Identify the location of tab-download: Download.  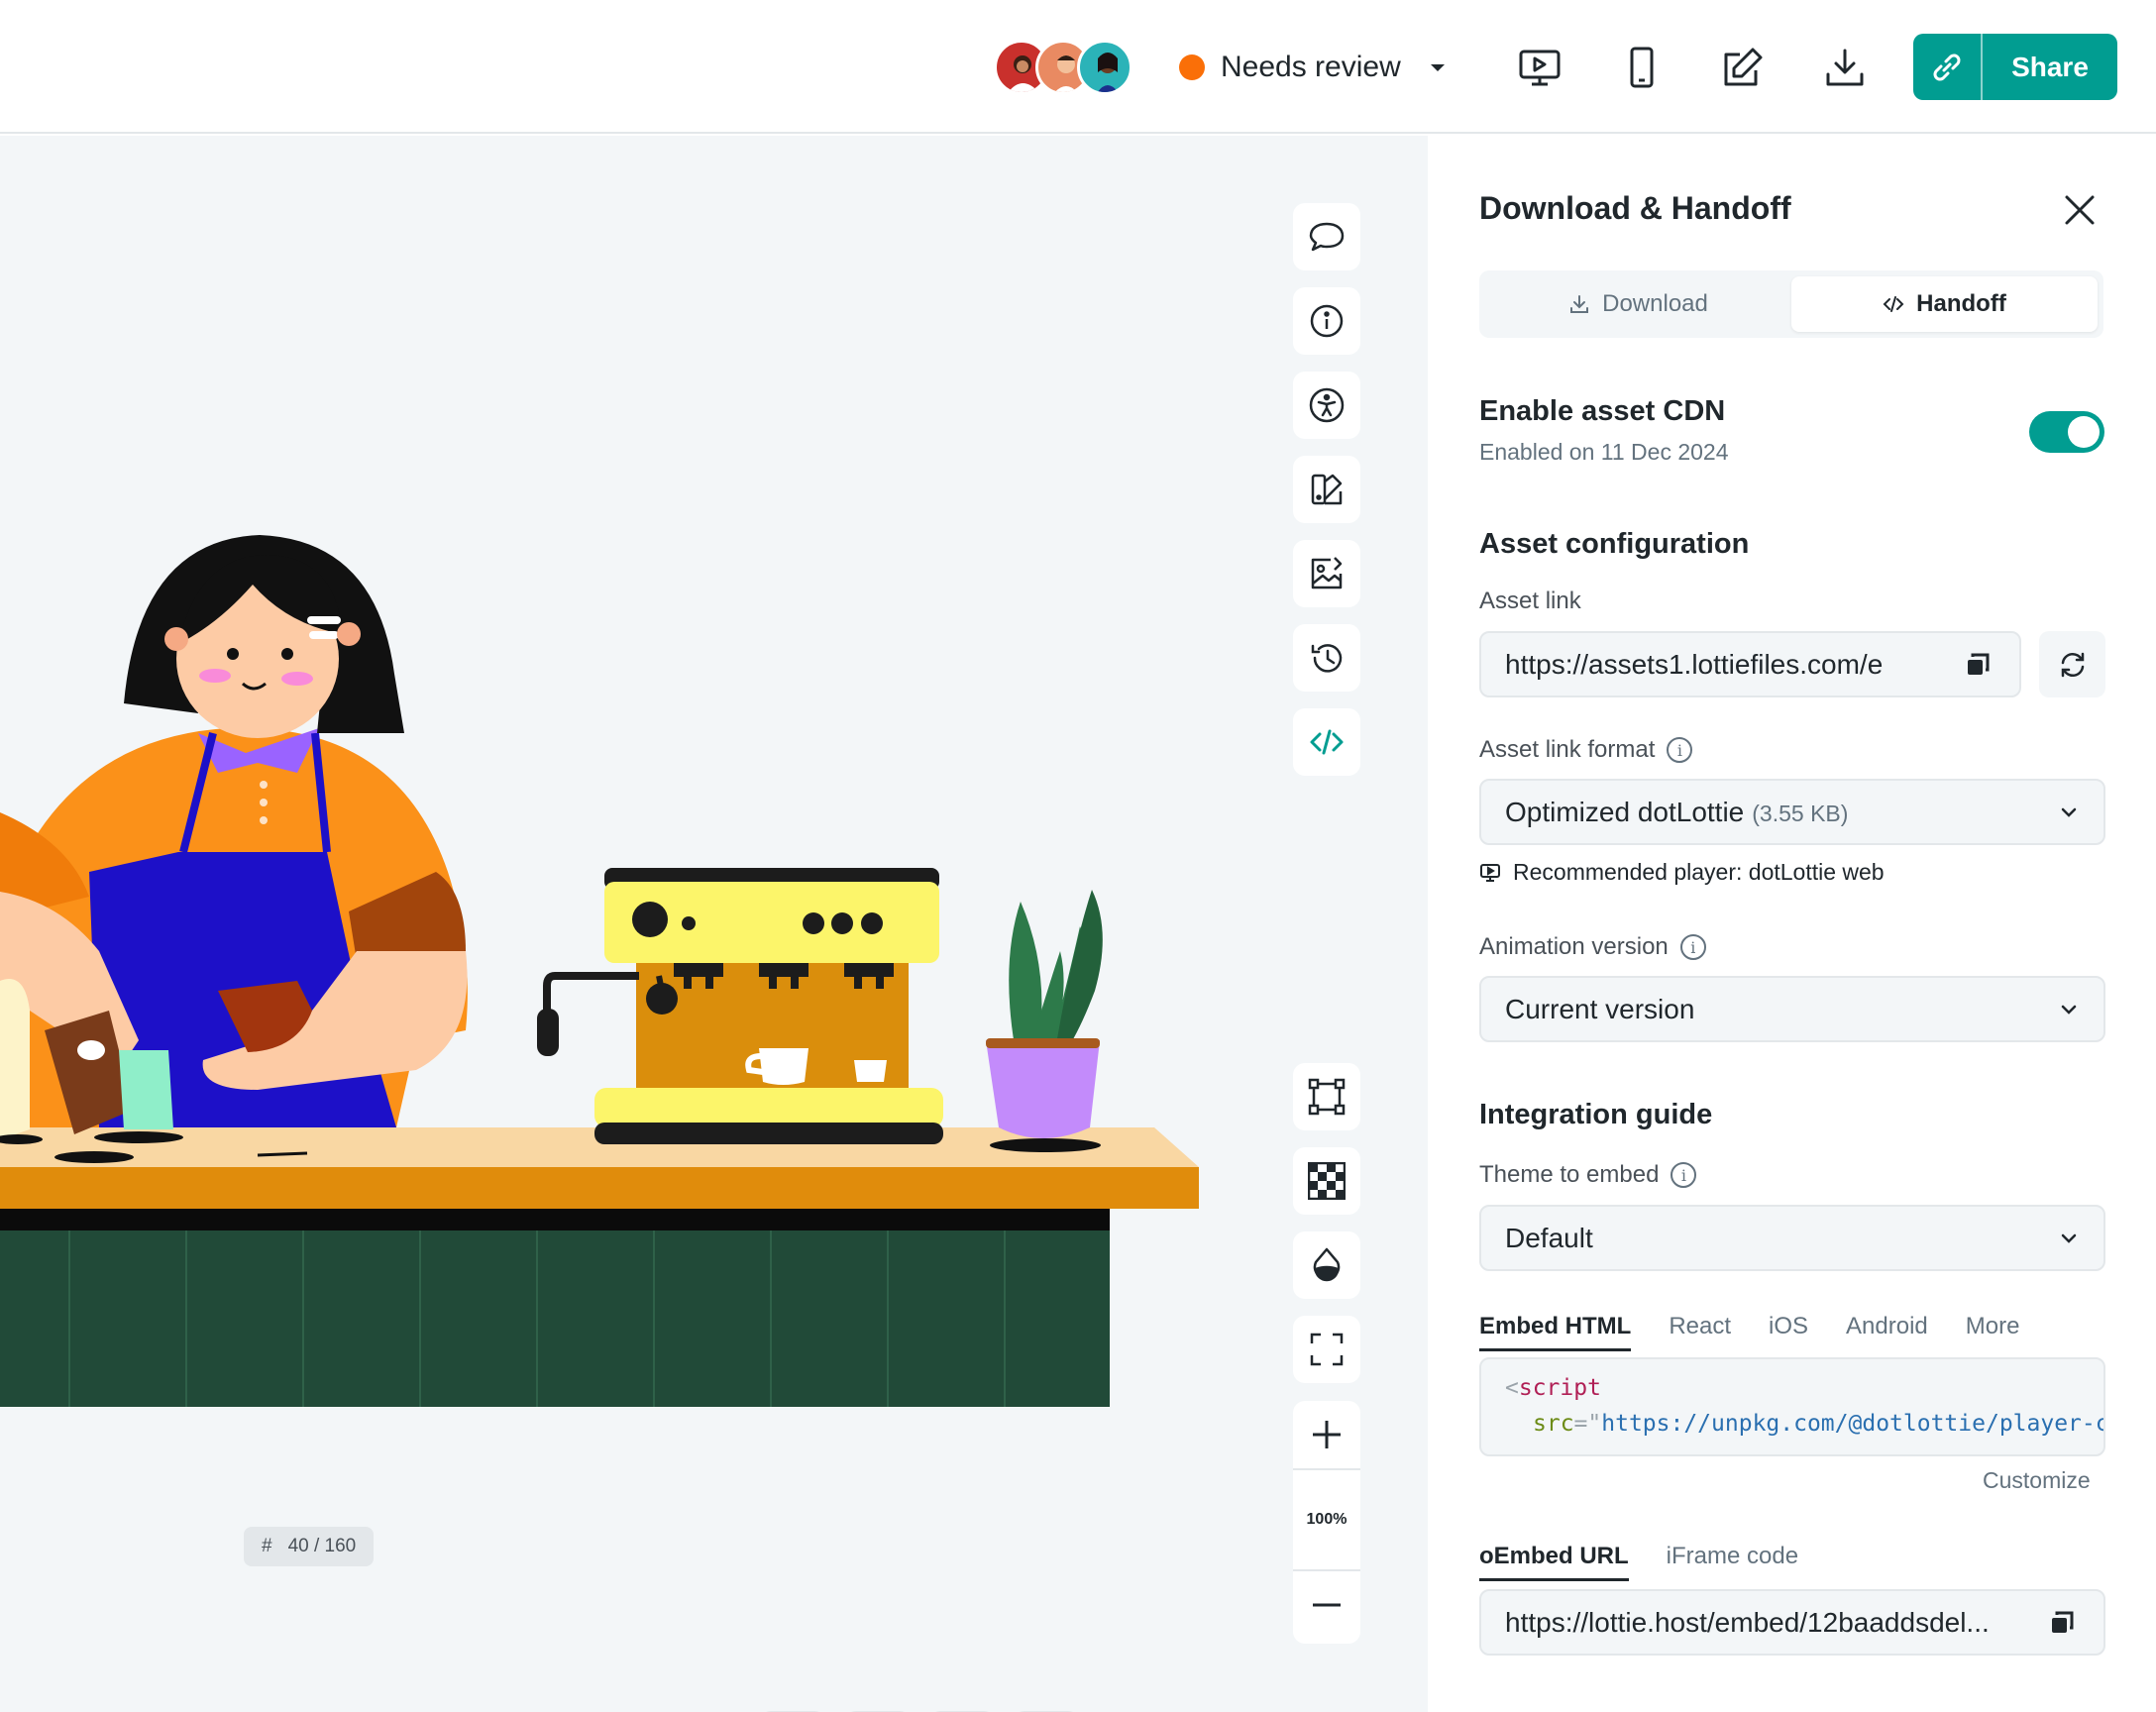
(1638, 304).